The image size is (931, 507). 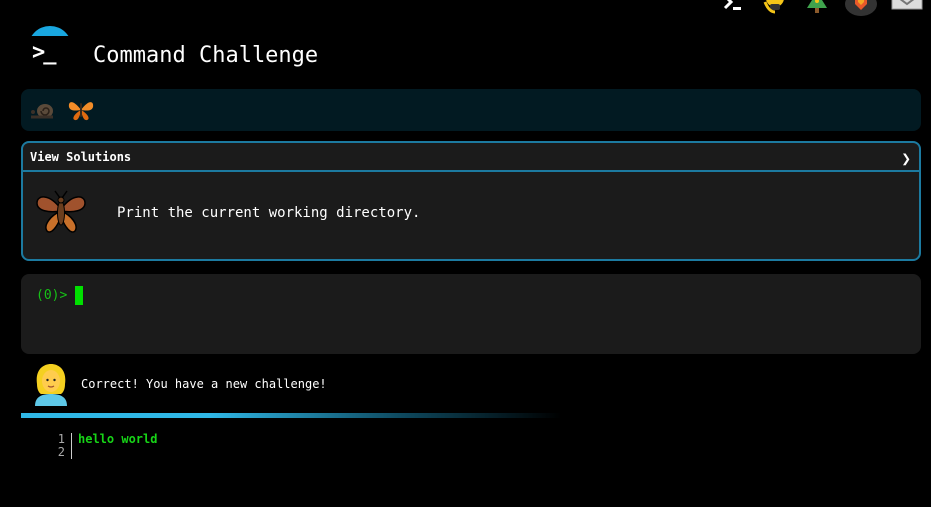 I want to click on feedback-message: Correct! You have a new challenge!, so click(x=180, y=384).